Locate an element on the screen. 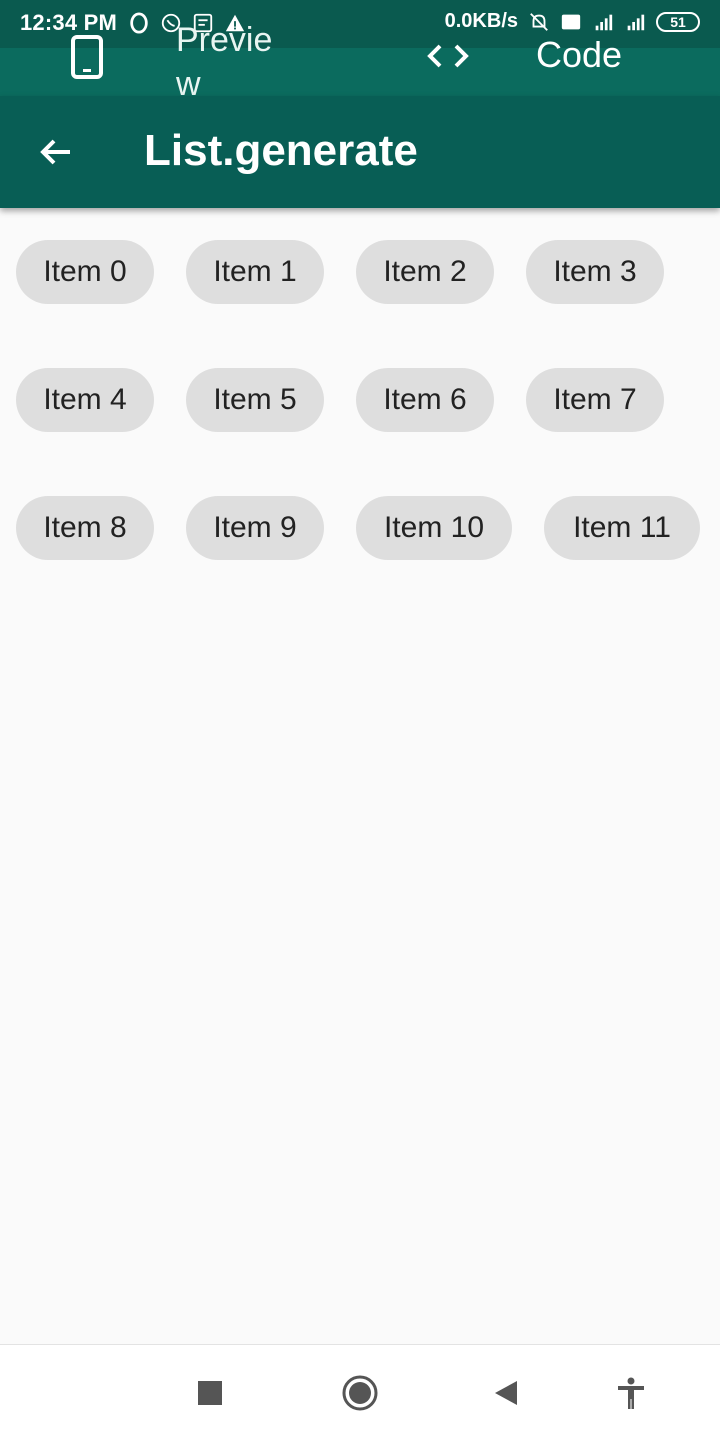 The height and width of the screenshot is (1441, 720). home-button is located at coordinates (360, 1393).